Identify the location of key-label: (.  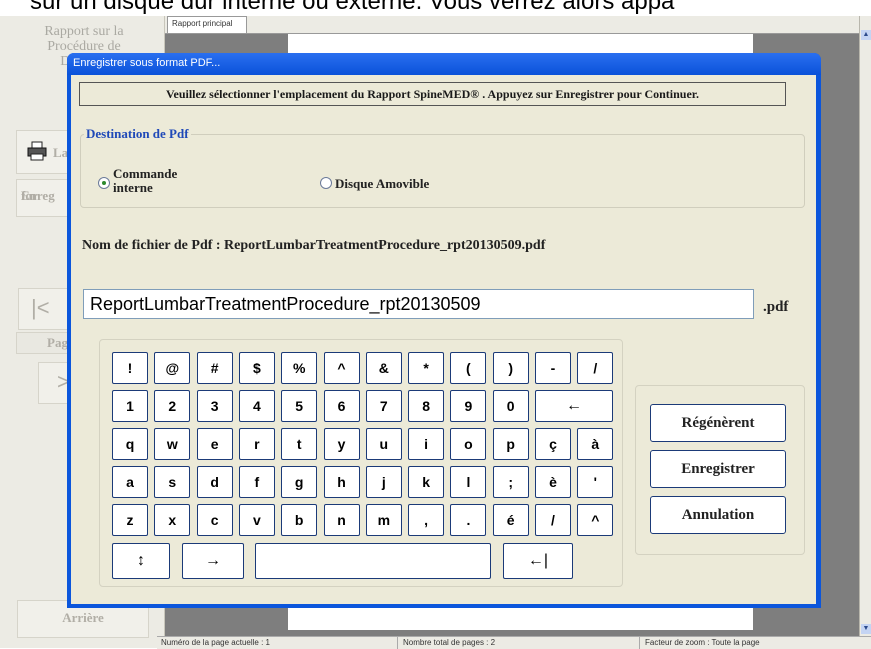
(468, 368).